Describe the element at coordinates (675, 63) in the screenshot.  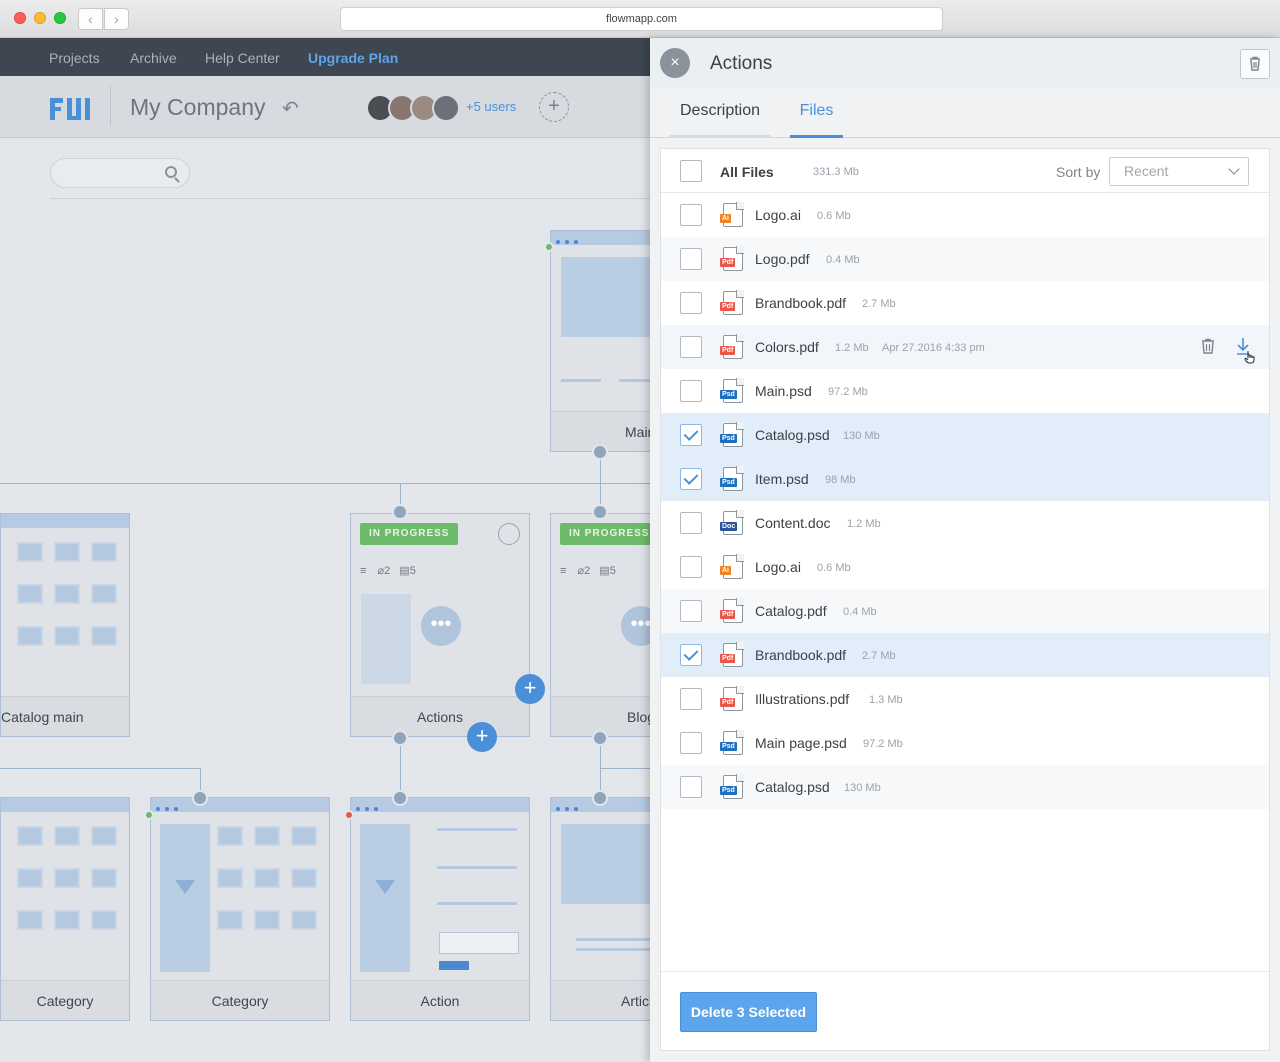
I see `close-panel-button: ×` at that location.